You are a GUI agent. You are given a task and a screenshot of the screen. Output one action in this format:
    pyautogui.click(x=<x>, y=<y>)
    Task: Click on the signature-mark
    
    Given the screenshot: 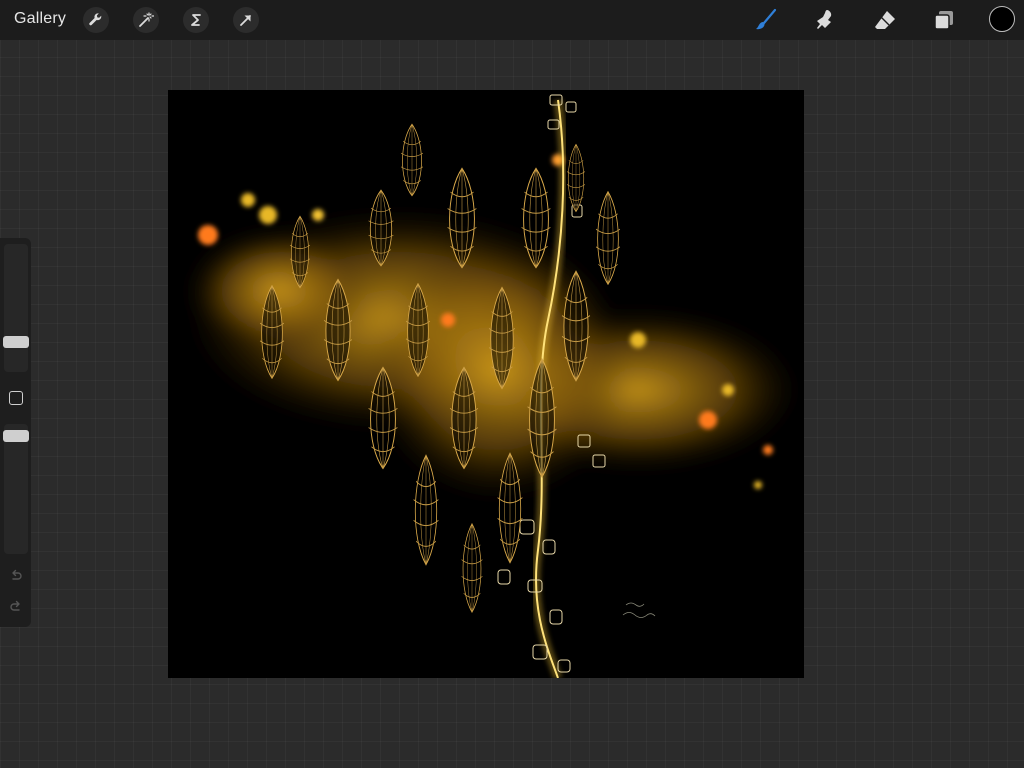 What is the action you would take?
    pyautogui.click(x=639, y=610)
    